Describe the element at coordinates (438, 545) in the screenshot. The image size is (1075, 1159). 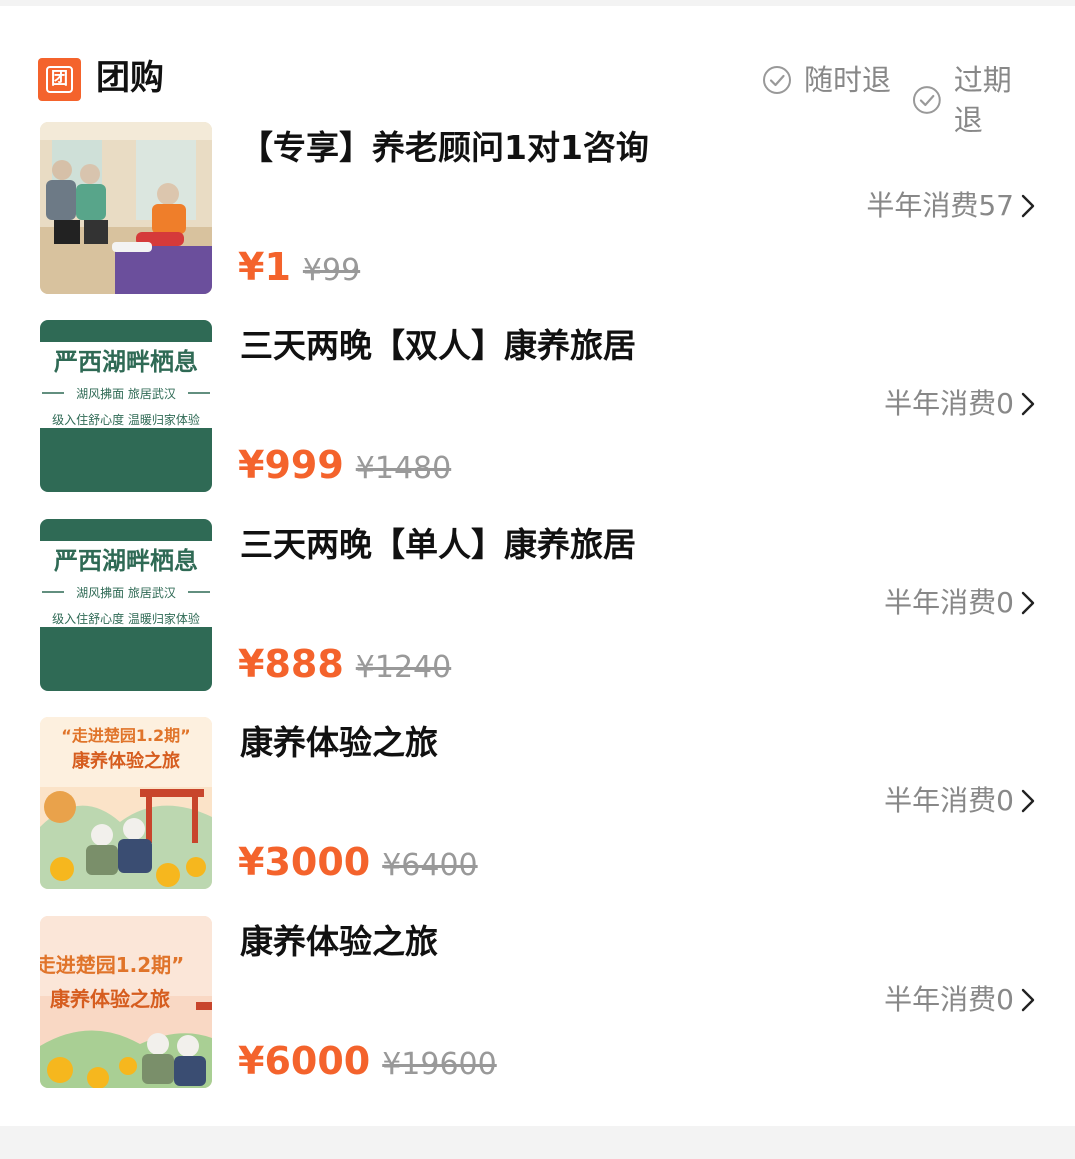
I see `deal-title: 三天两晚【单人】康养旅居` at that location.